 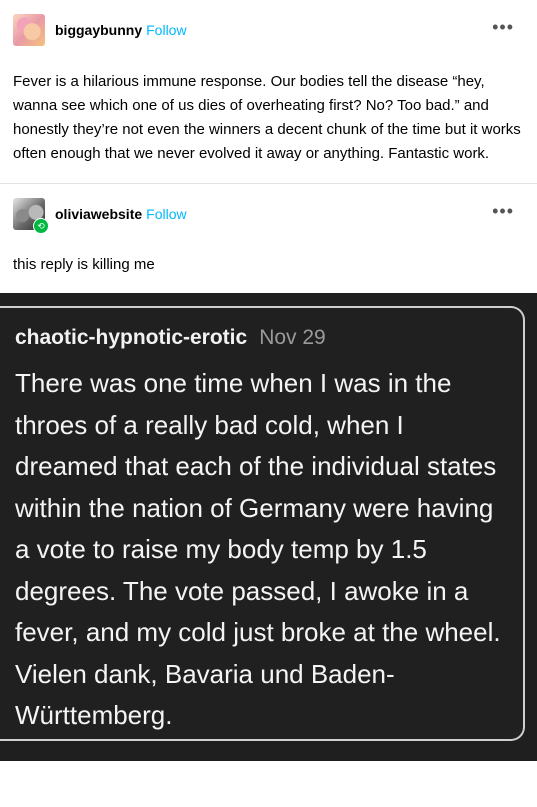 What do you see at coordinates (268, 214) in the screenshot?
I see `post-header: ⟲ oliviawebsite Follow •••` at bounding box center [268, 214].